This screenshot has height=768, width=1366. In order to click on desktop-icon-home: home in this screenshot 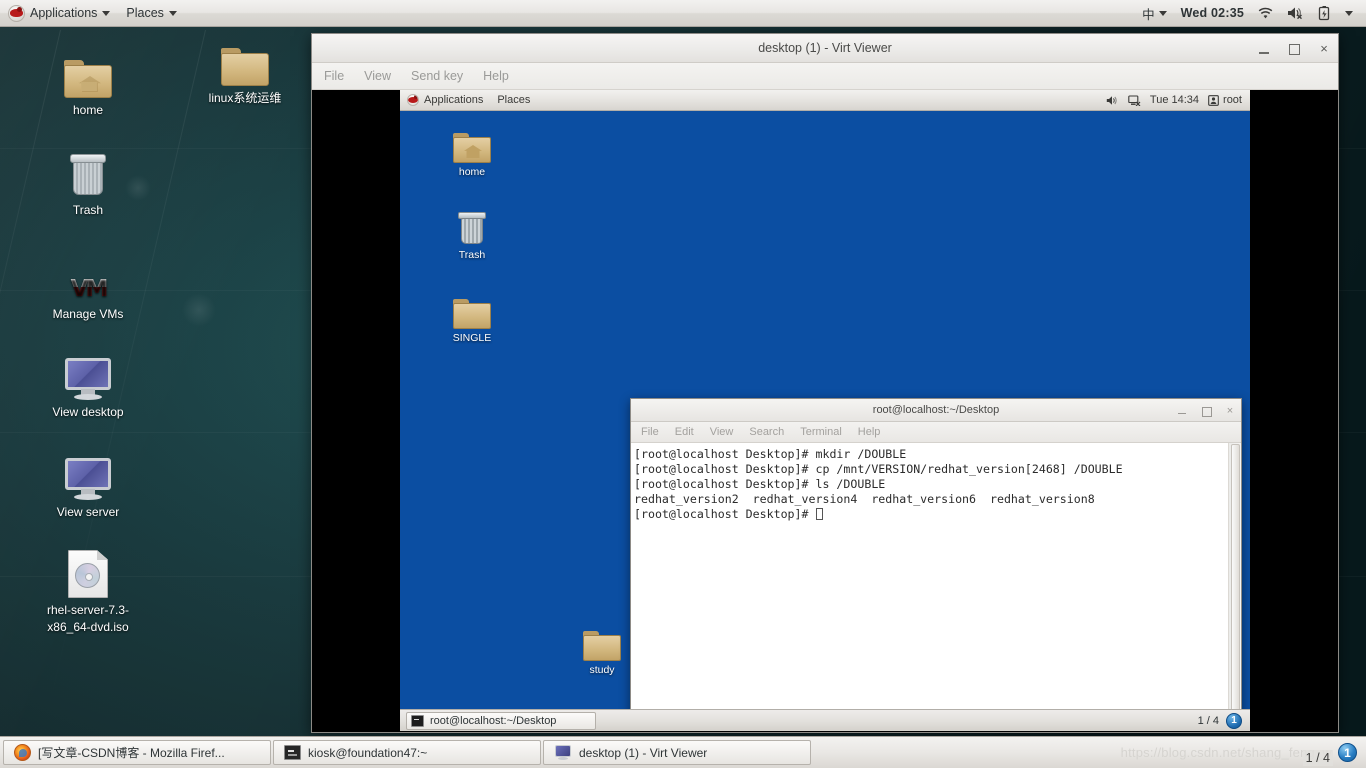, I will do `click(88, 83)`.